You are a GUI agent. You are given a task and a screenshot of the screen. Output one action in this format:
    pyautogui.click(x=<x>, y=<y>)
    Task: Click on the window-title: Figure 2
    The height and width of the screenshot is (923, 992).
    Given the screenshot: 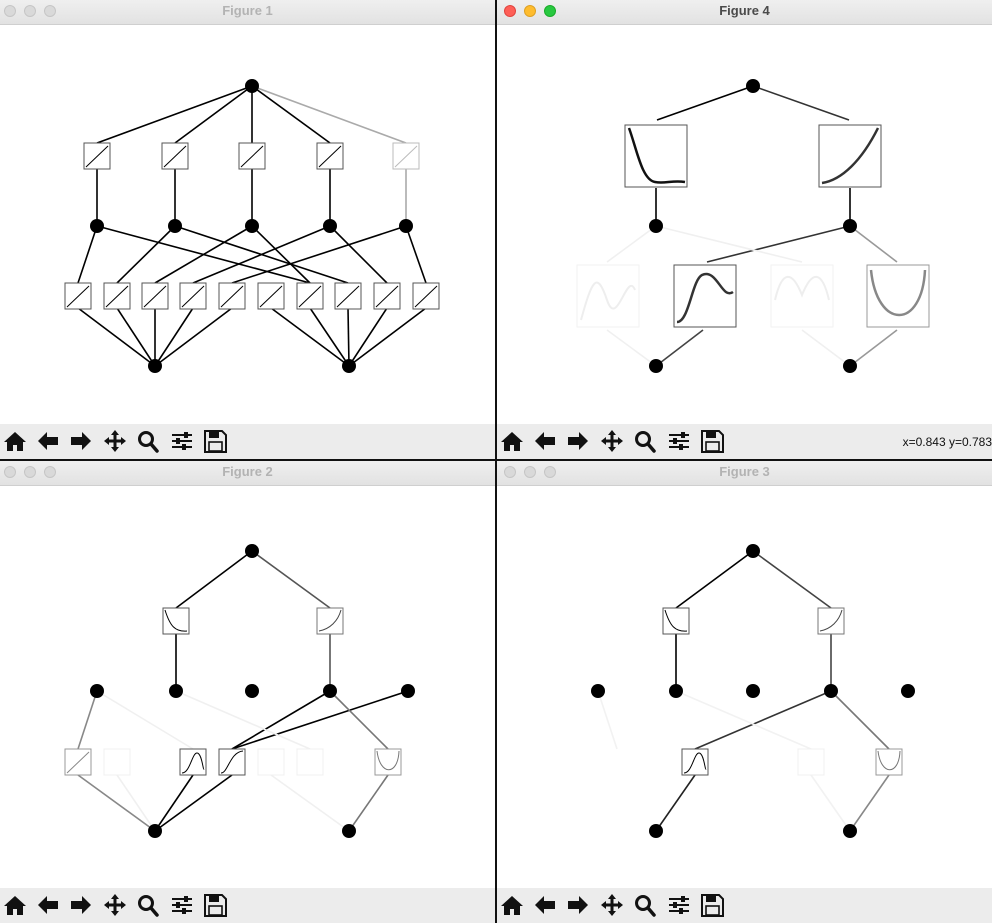 What is the action you would take?
    pyautogui.click(x=247, y=471)
    